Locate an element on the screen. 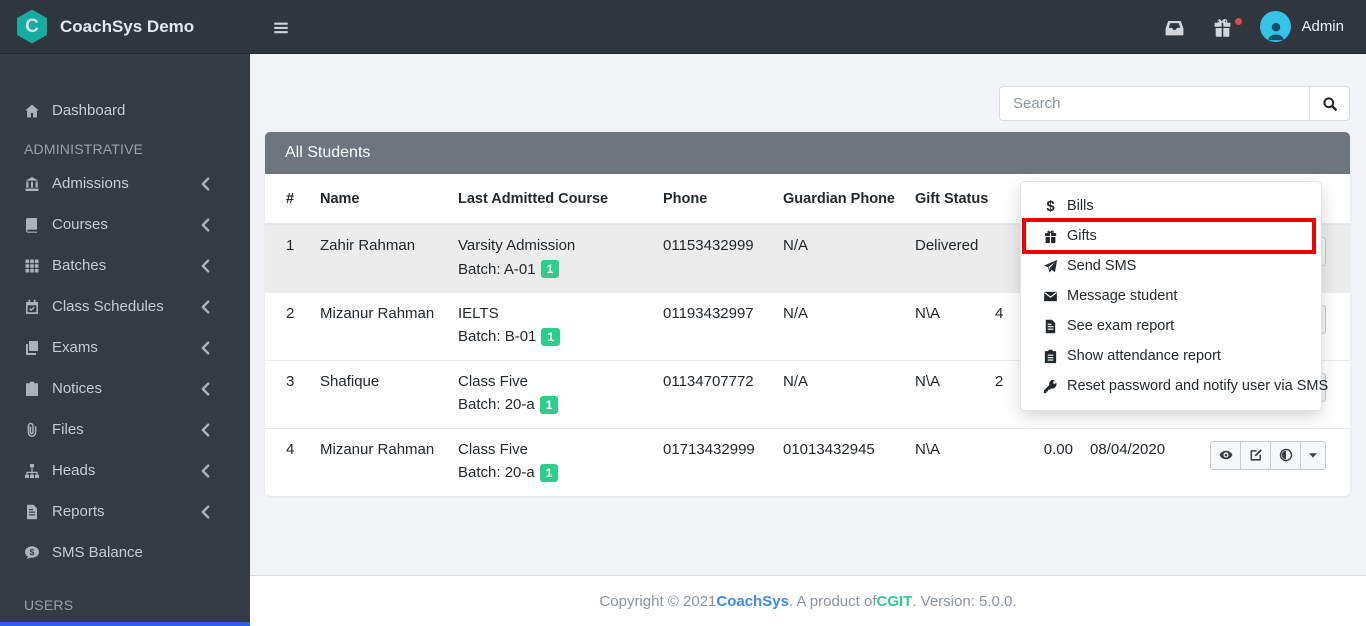 This screenshot has width=1366, height=626. cell-name: Mizanur Rahman is located at coordinates (389, 461).